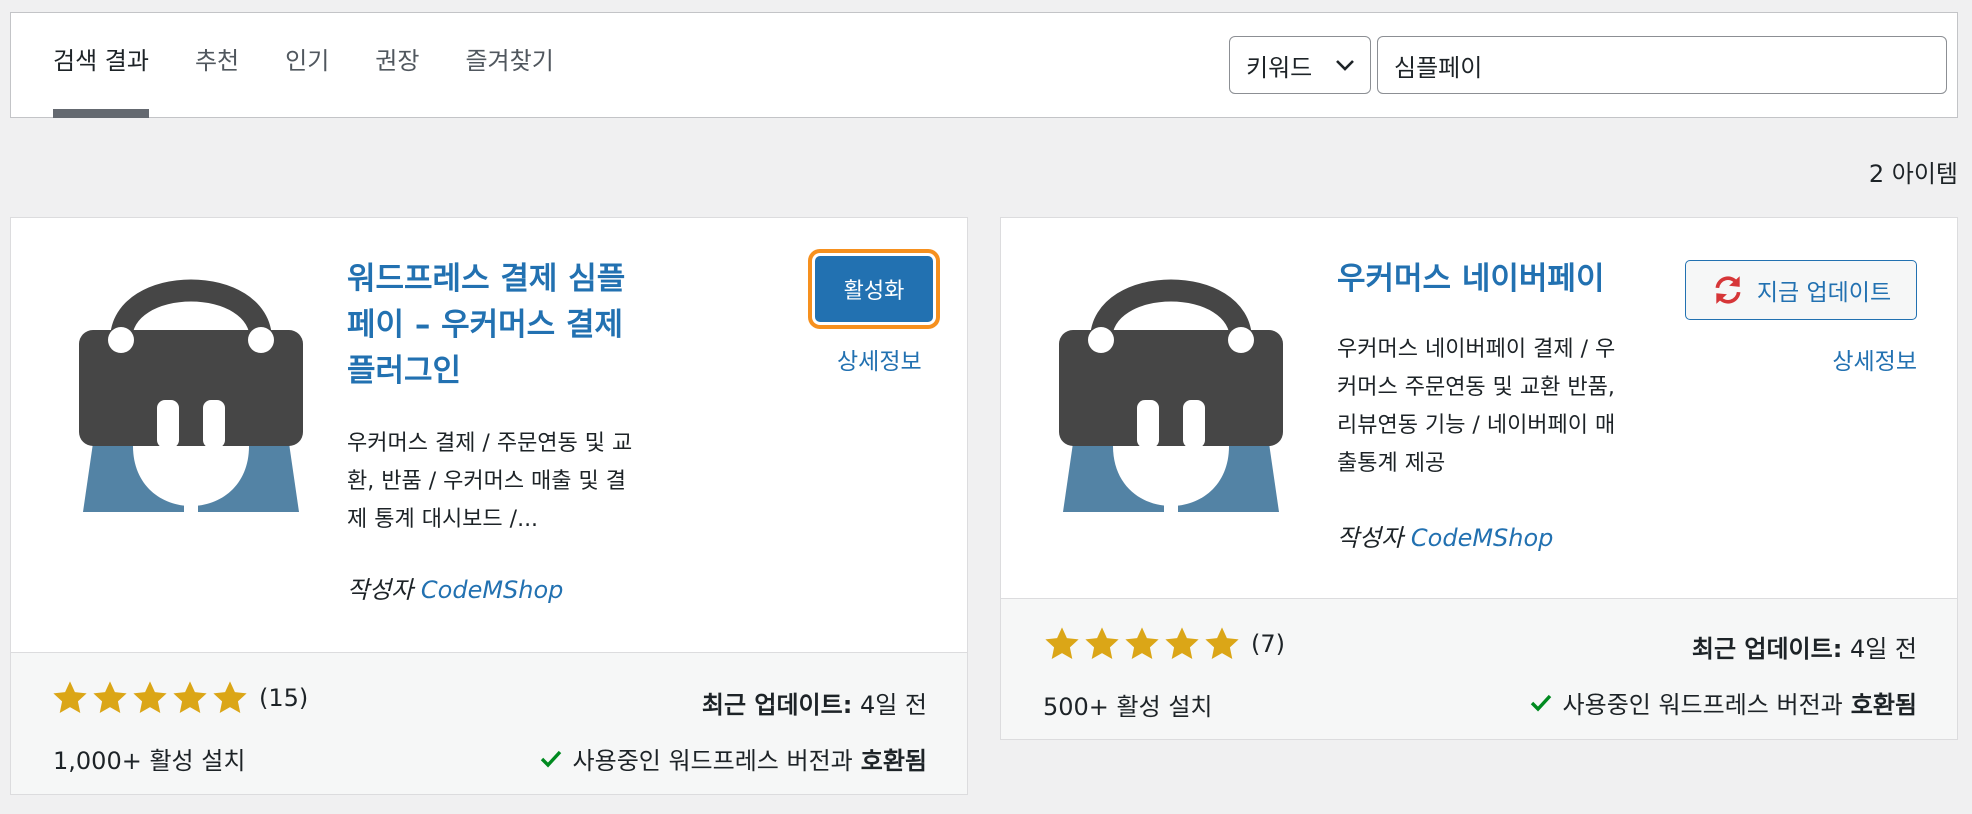  What do you see at coordinates (1164, 644) in the screenshot?
I see `plugin-rating: (7)` at bounding box center [1164, 644].